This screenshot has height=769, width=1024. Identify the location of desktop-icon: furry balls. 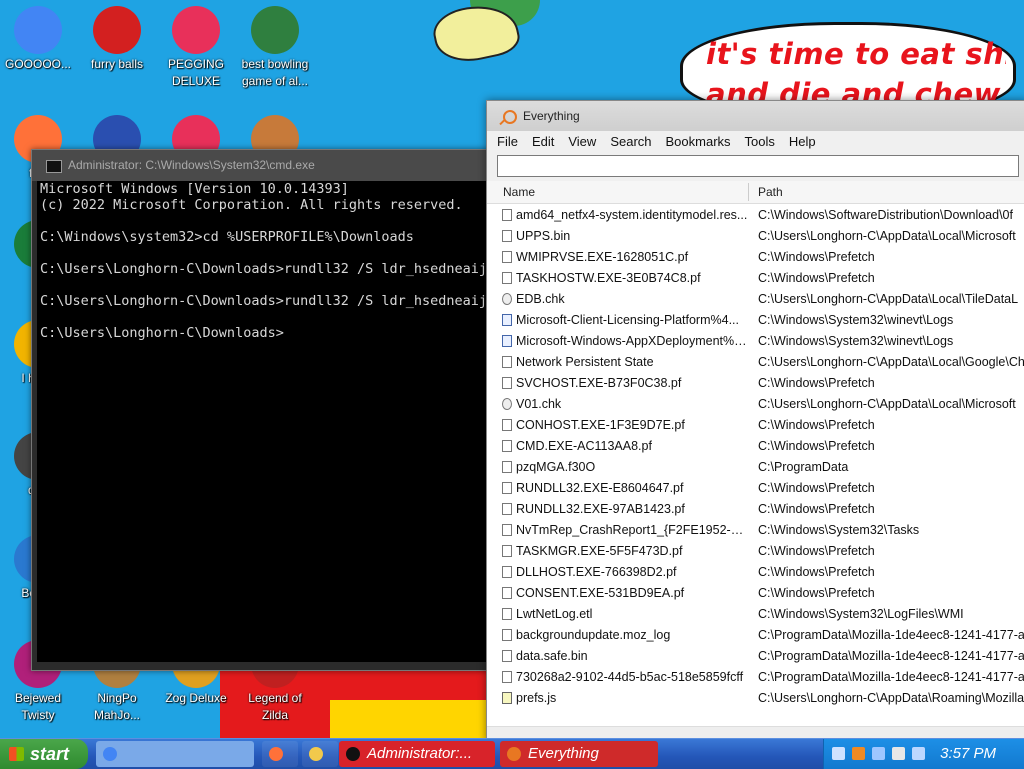
(117, 39).